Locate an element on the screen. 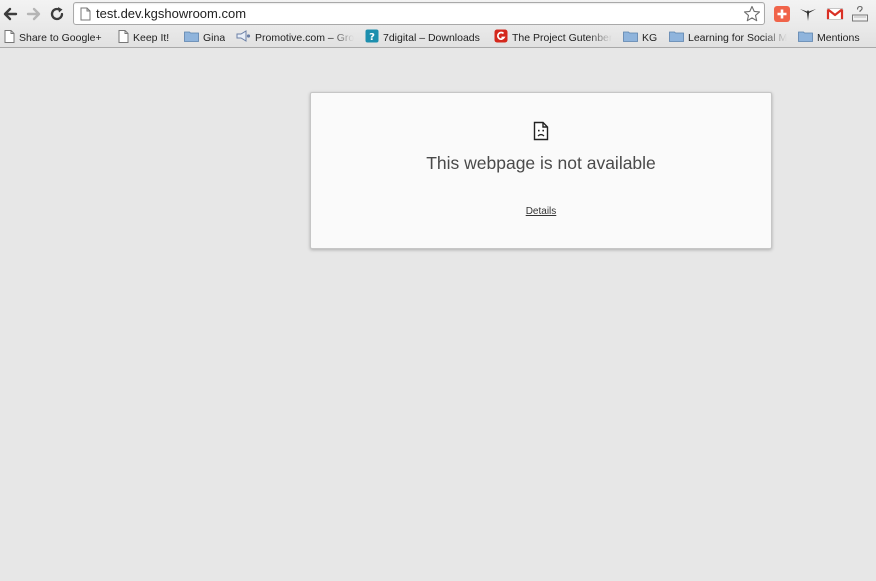 The image size is (876, 581). address-bar: test.dev.kgshowroom.com is located at coordinates (419, 13).